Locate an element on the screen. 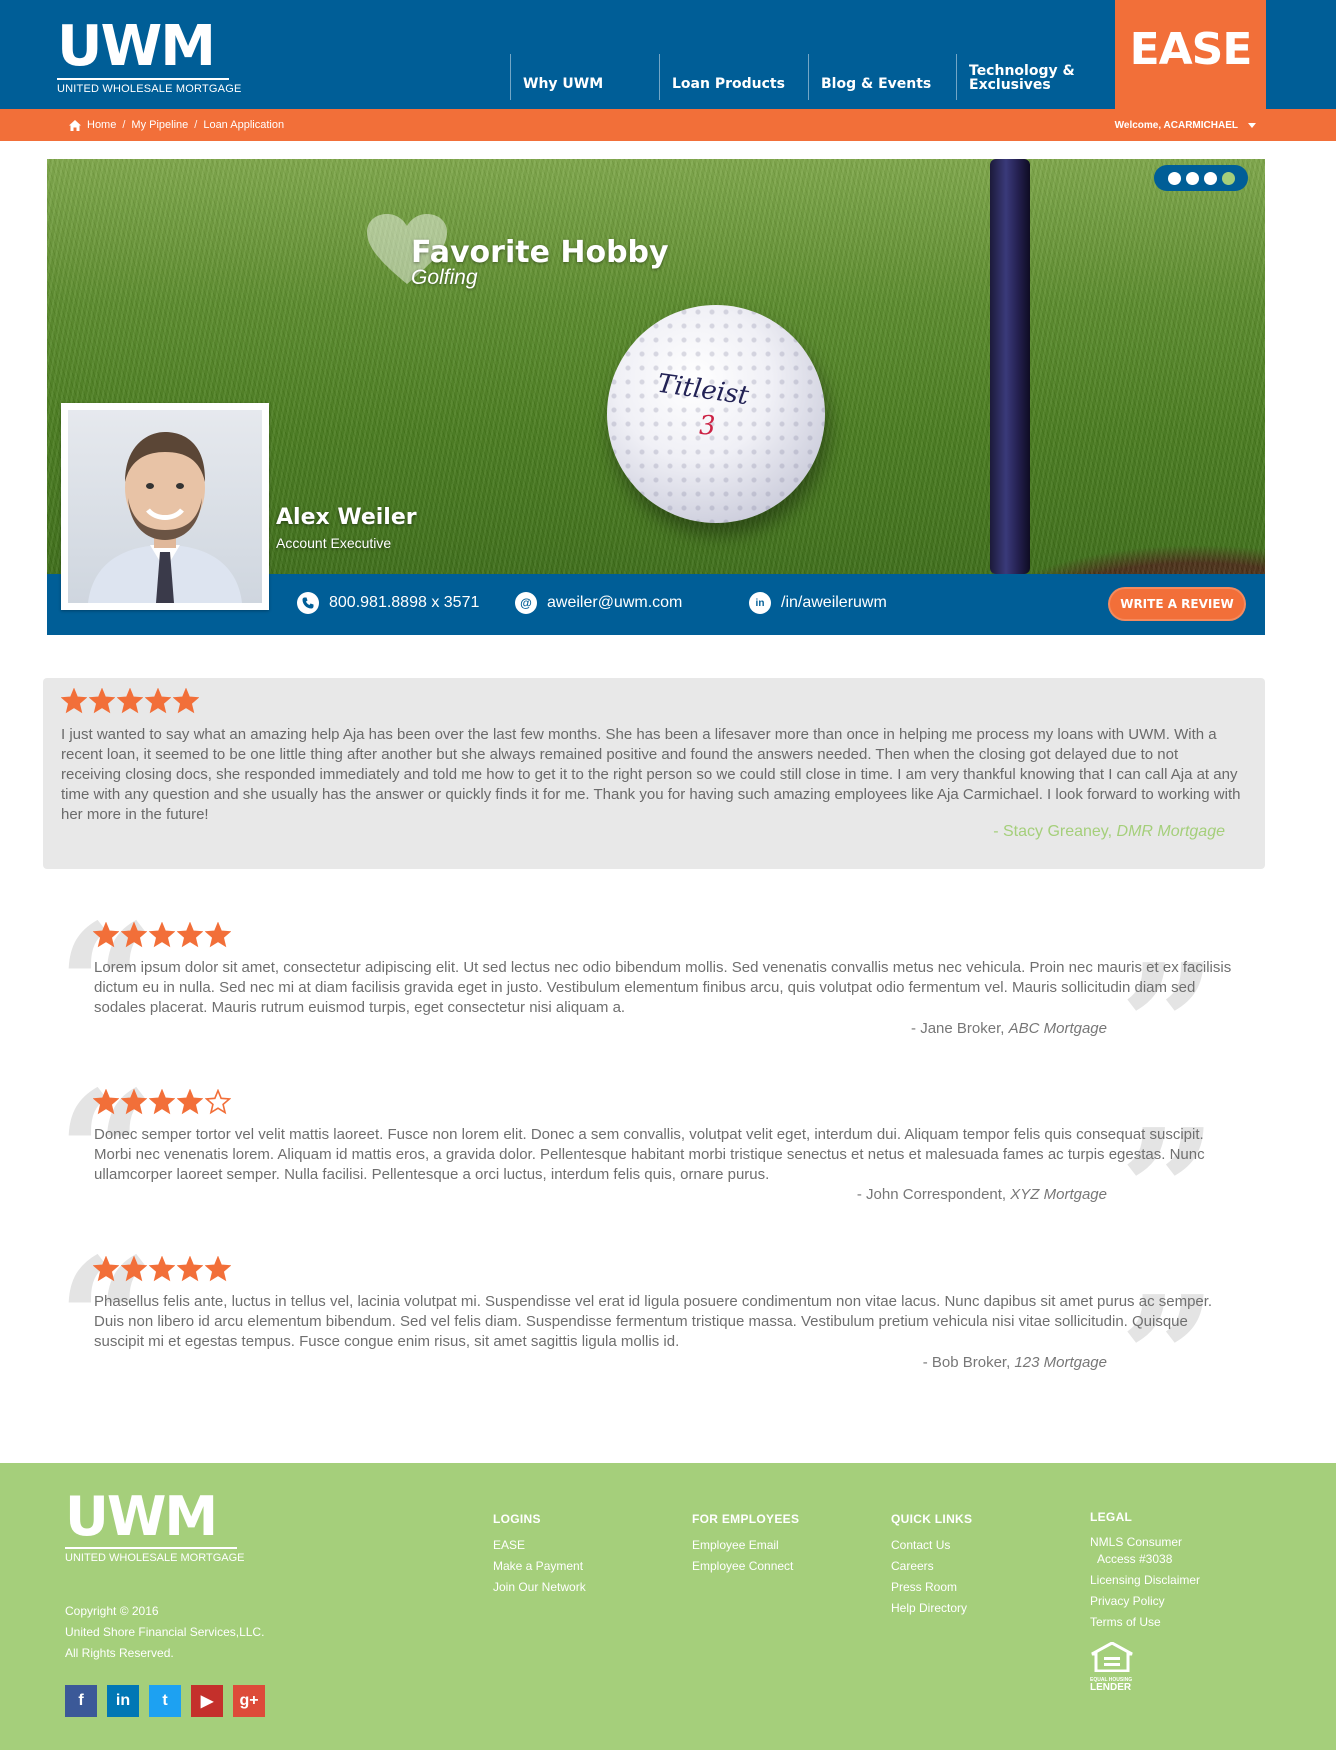 The height and width of the screenshot is (1750, 1336). user-menu: Welcome, ACARMICHAEL is located at coordinates (1185, 125).